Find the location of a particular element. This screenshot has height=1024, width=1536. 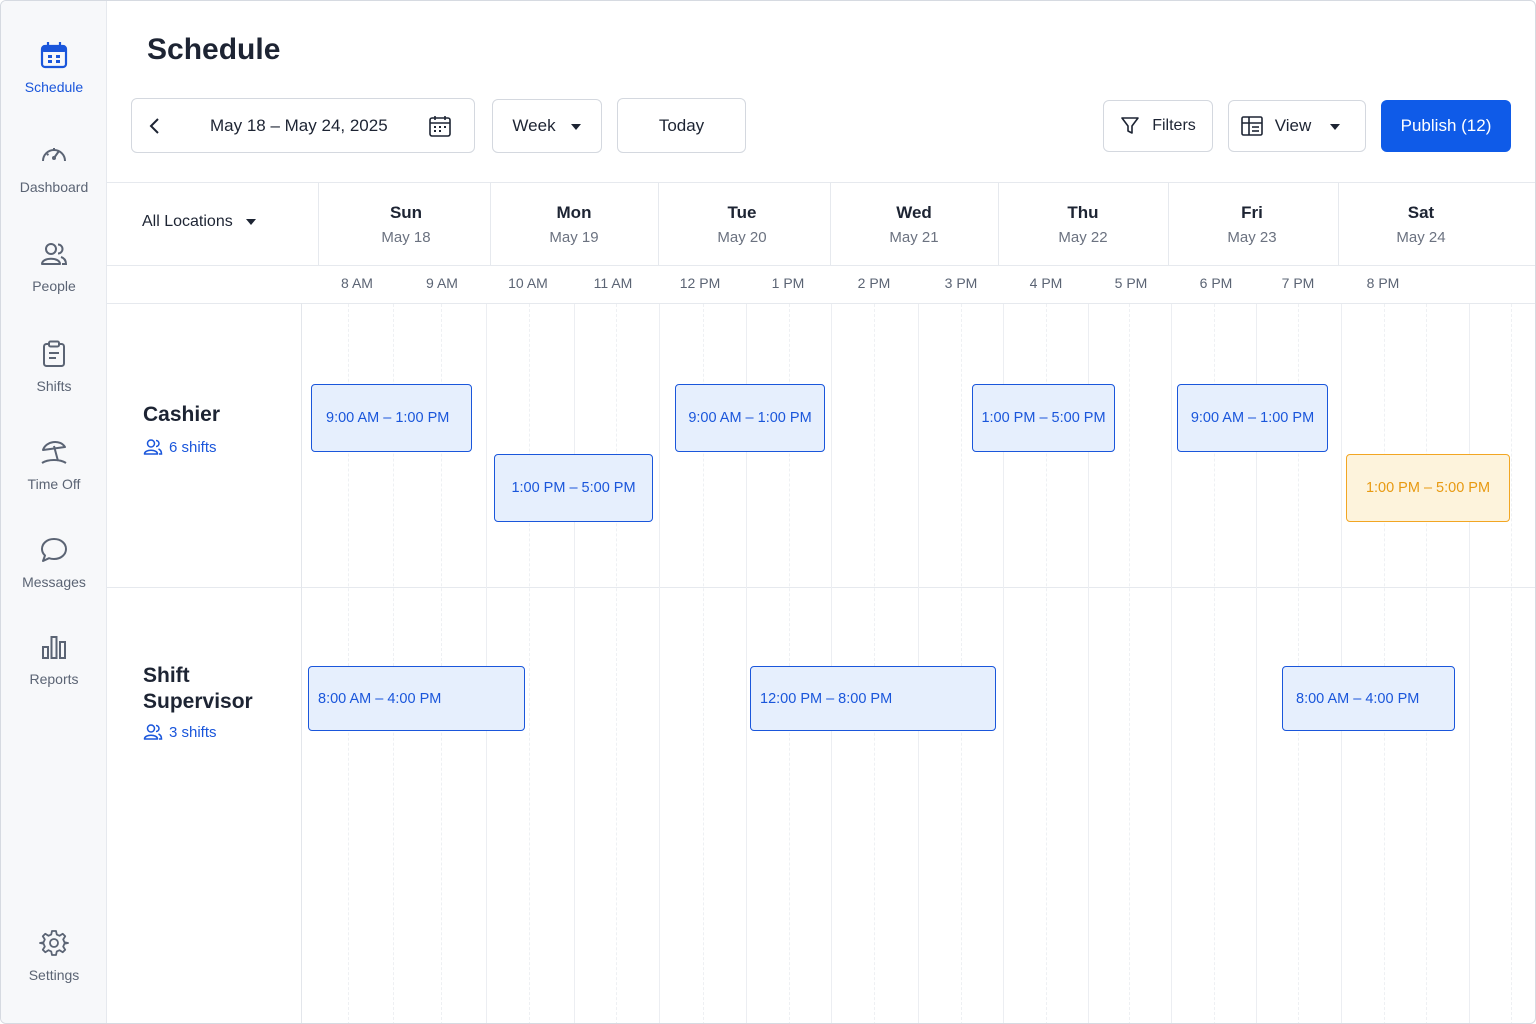

filters-button: Filters is located at coordinates (1158, 126).